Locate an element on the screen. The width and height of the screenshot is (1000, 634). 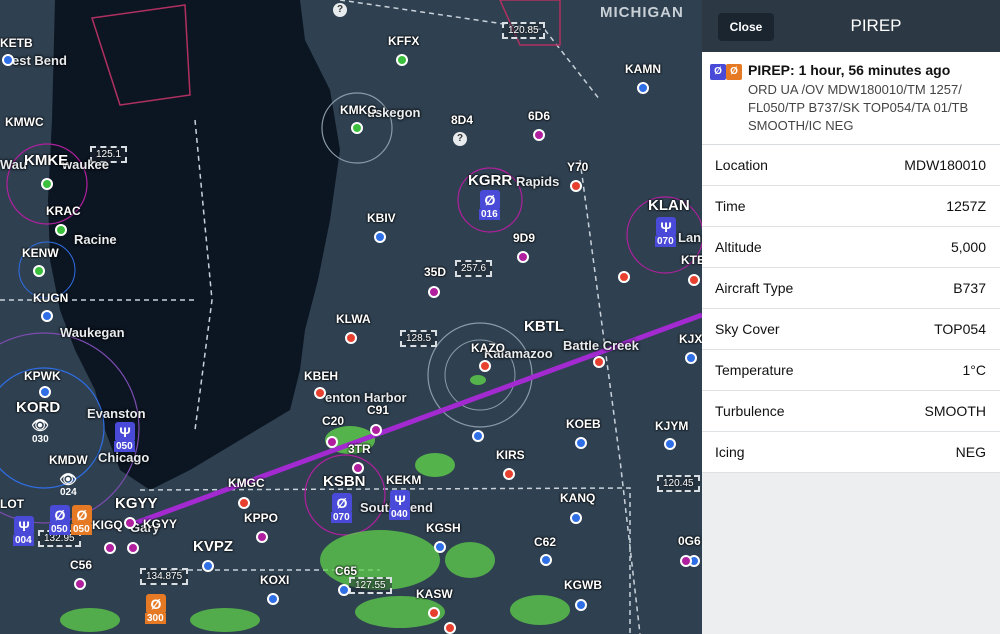
airport-label: KGSH is located at coordinates (443, 528).